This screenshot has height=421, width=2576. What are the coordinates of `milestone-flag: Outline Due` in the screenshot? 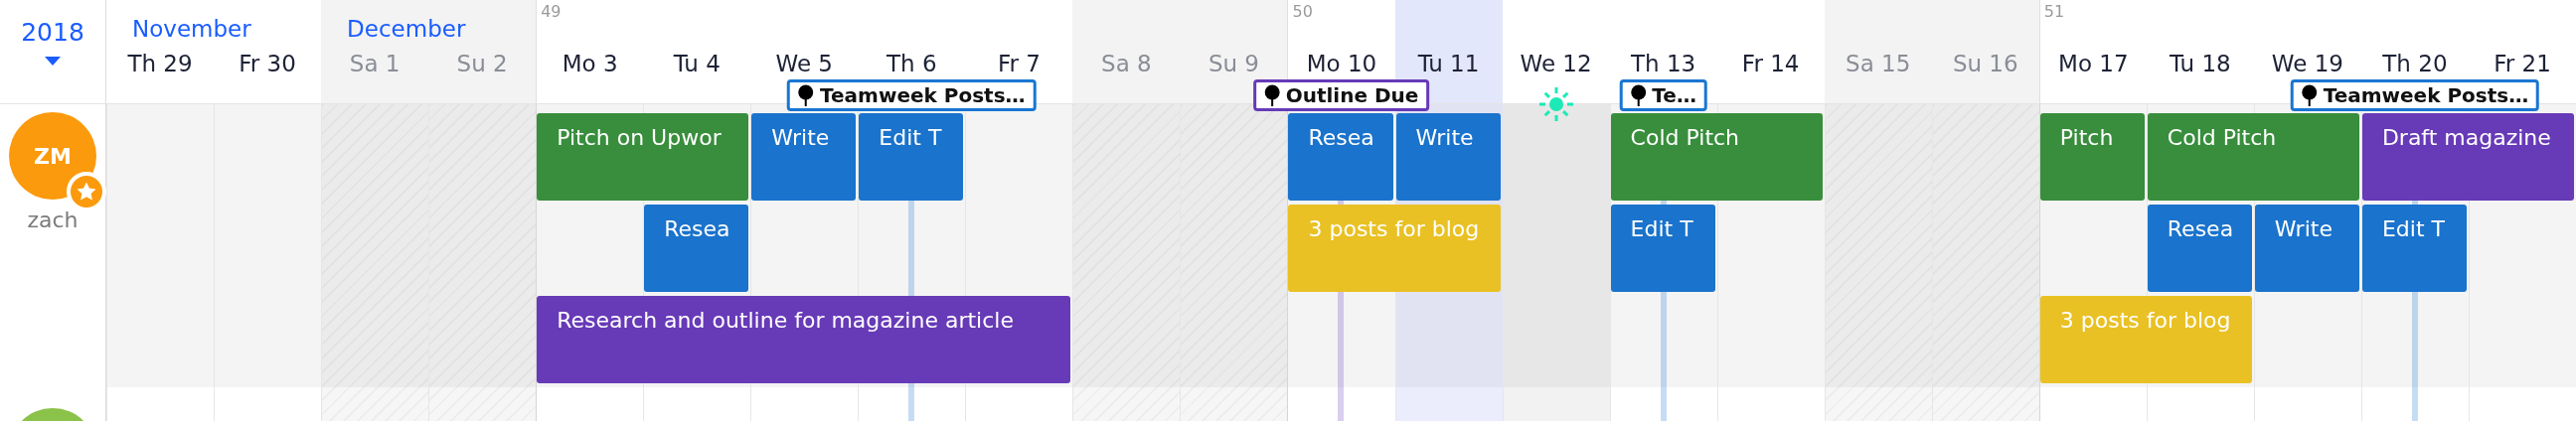 It's located at (1341, 95).